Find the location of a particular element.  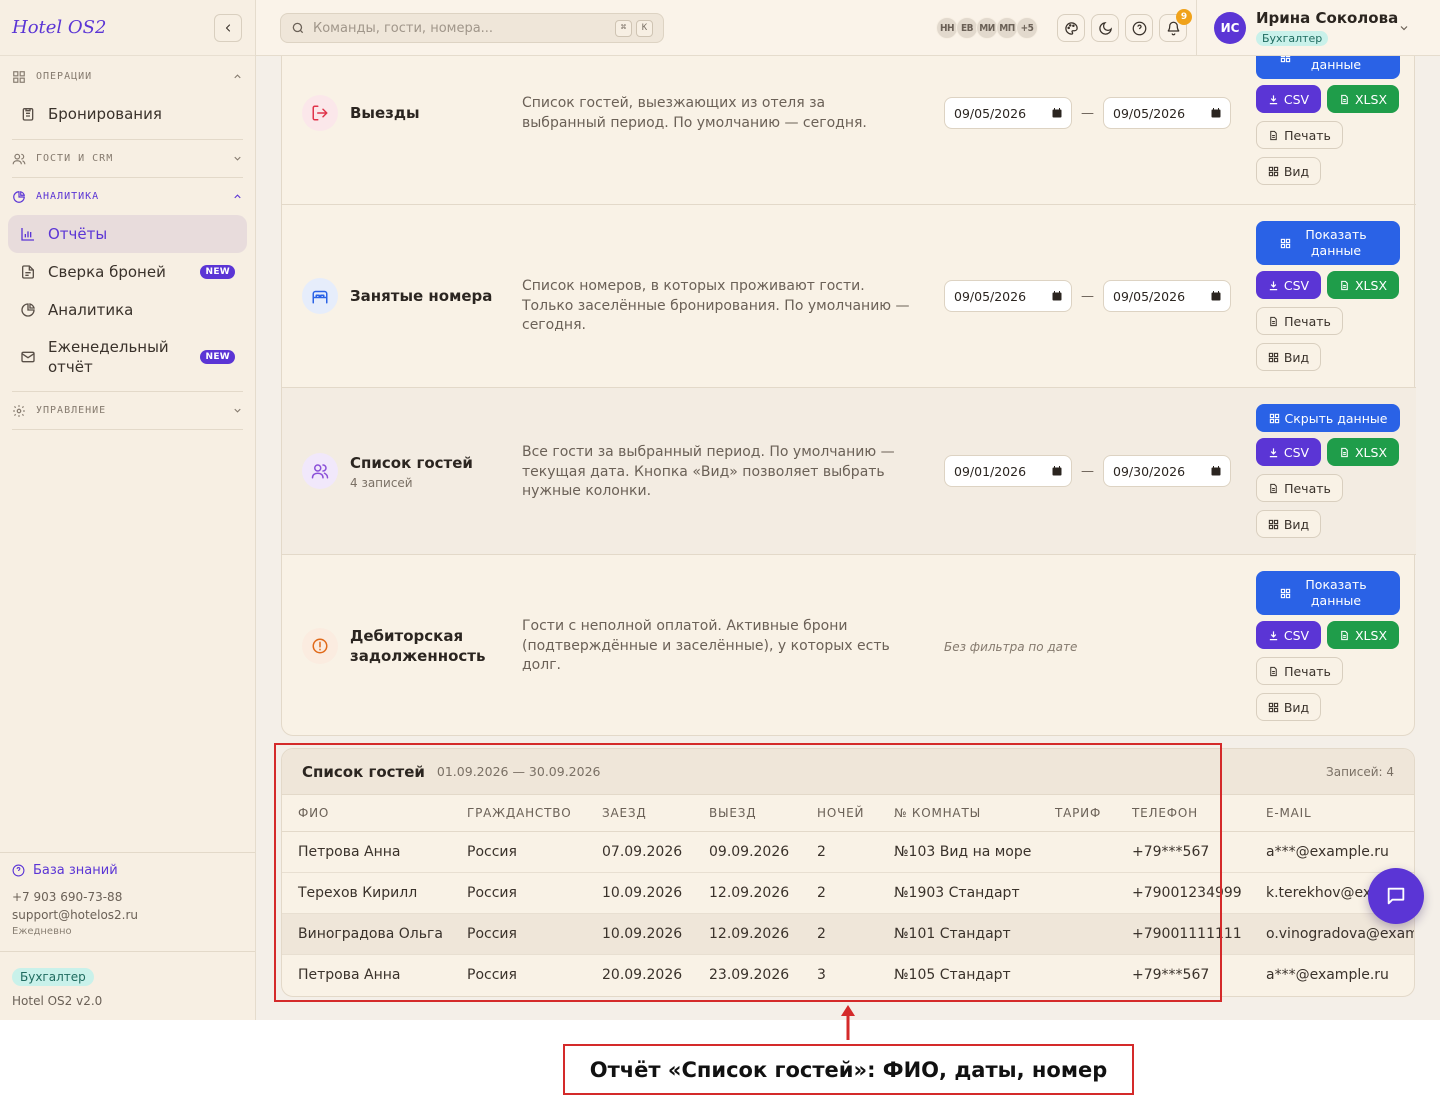

date-from-input: 09/01/2026 is located at coordinates (1008, 471).